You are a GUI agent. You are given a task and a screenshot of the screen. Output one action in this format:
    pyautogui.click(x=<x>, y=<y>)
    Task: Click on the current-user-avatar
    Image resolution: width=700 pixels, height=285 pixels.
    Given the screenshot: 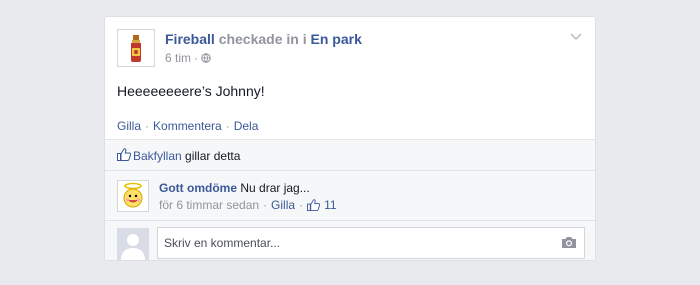 What is the action you would take?
    pyautogui.click(x=133, y=244)
    